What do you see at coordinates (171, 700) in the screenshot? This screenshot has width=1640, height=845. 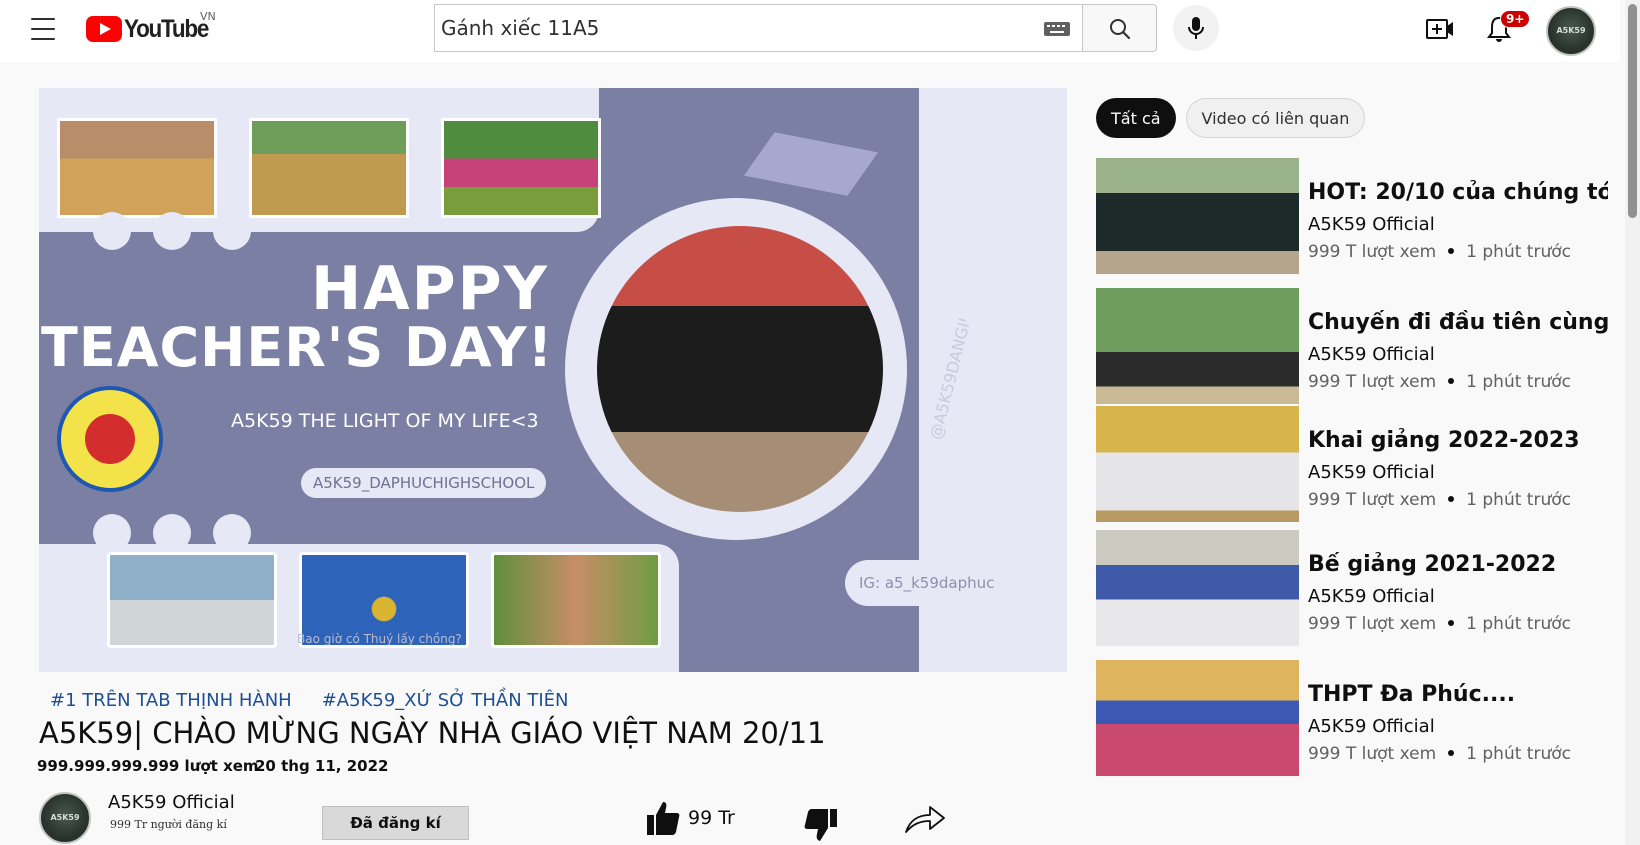 I see `hashtag-trending: #1 TRÊN TAB THỊNH HÀNH` at bounding box center [171, 700].